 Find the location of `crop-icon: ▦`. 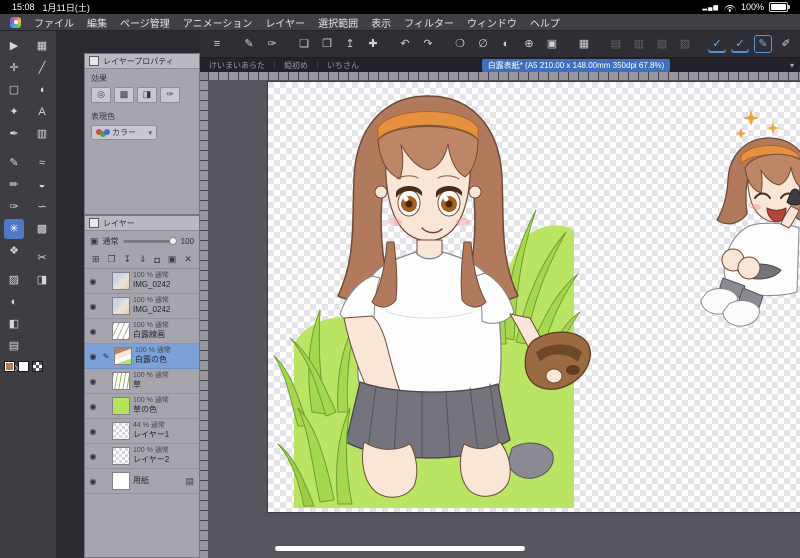

crop-icon: ▦ is located at coordinates (584, 44).